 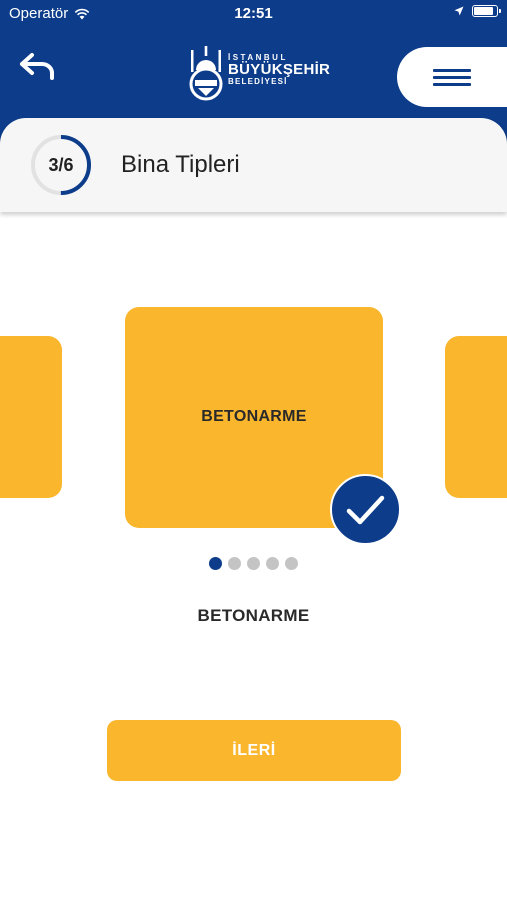 I want to click on undo-arrow-icon, so click(x=37, y=66).